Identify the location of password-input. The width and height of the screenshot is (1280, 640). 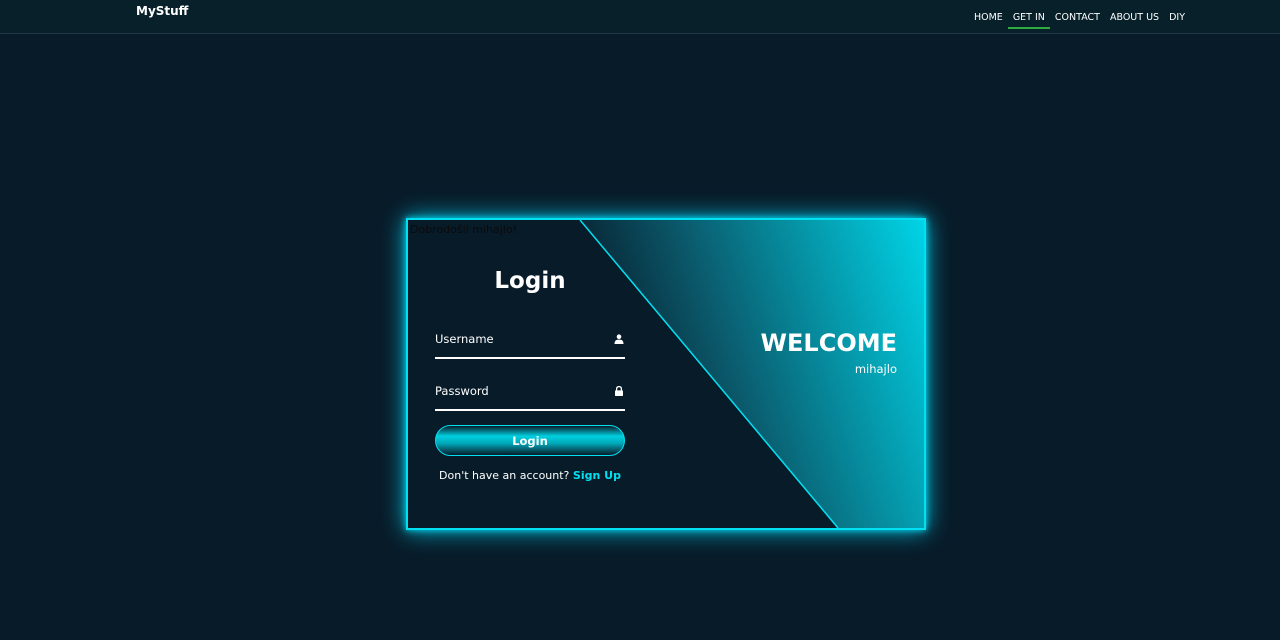
(517, 391).